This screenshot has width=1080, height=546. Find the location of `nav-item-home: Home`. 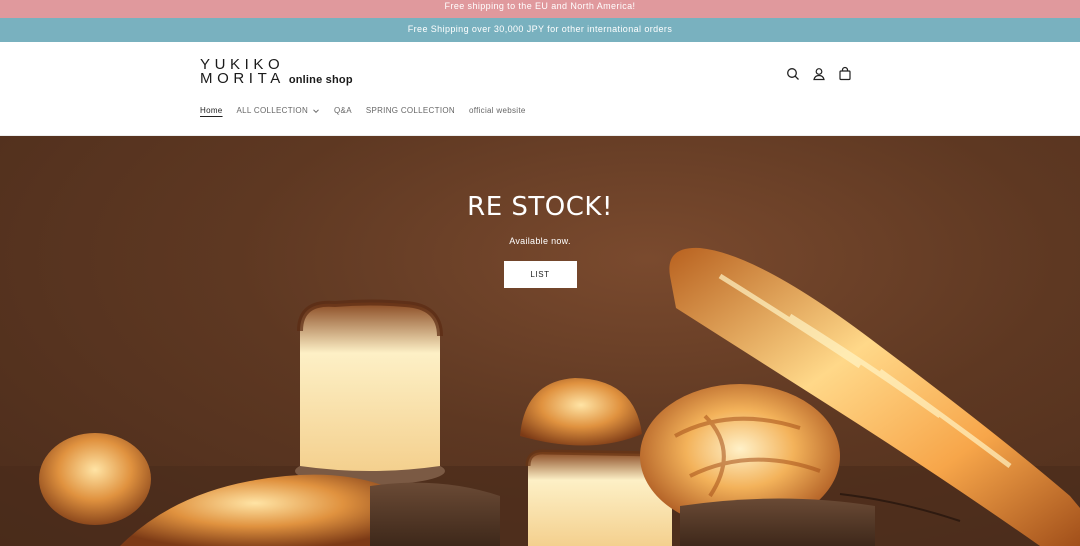

nav-item-home: Home is located at coordinates (211, 110).